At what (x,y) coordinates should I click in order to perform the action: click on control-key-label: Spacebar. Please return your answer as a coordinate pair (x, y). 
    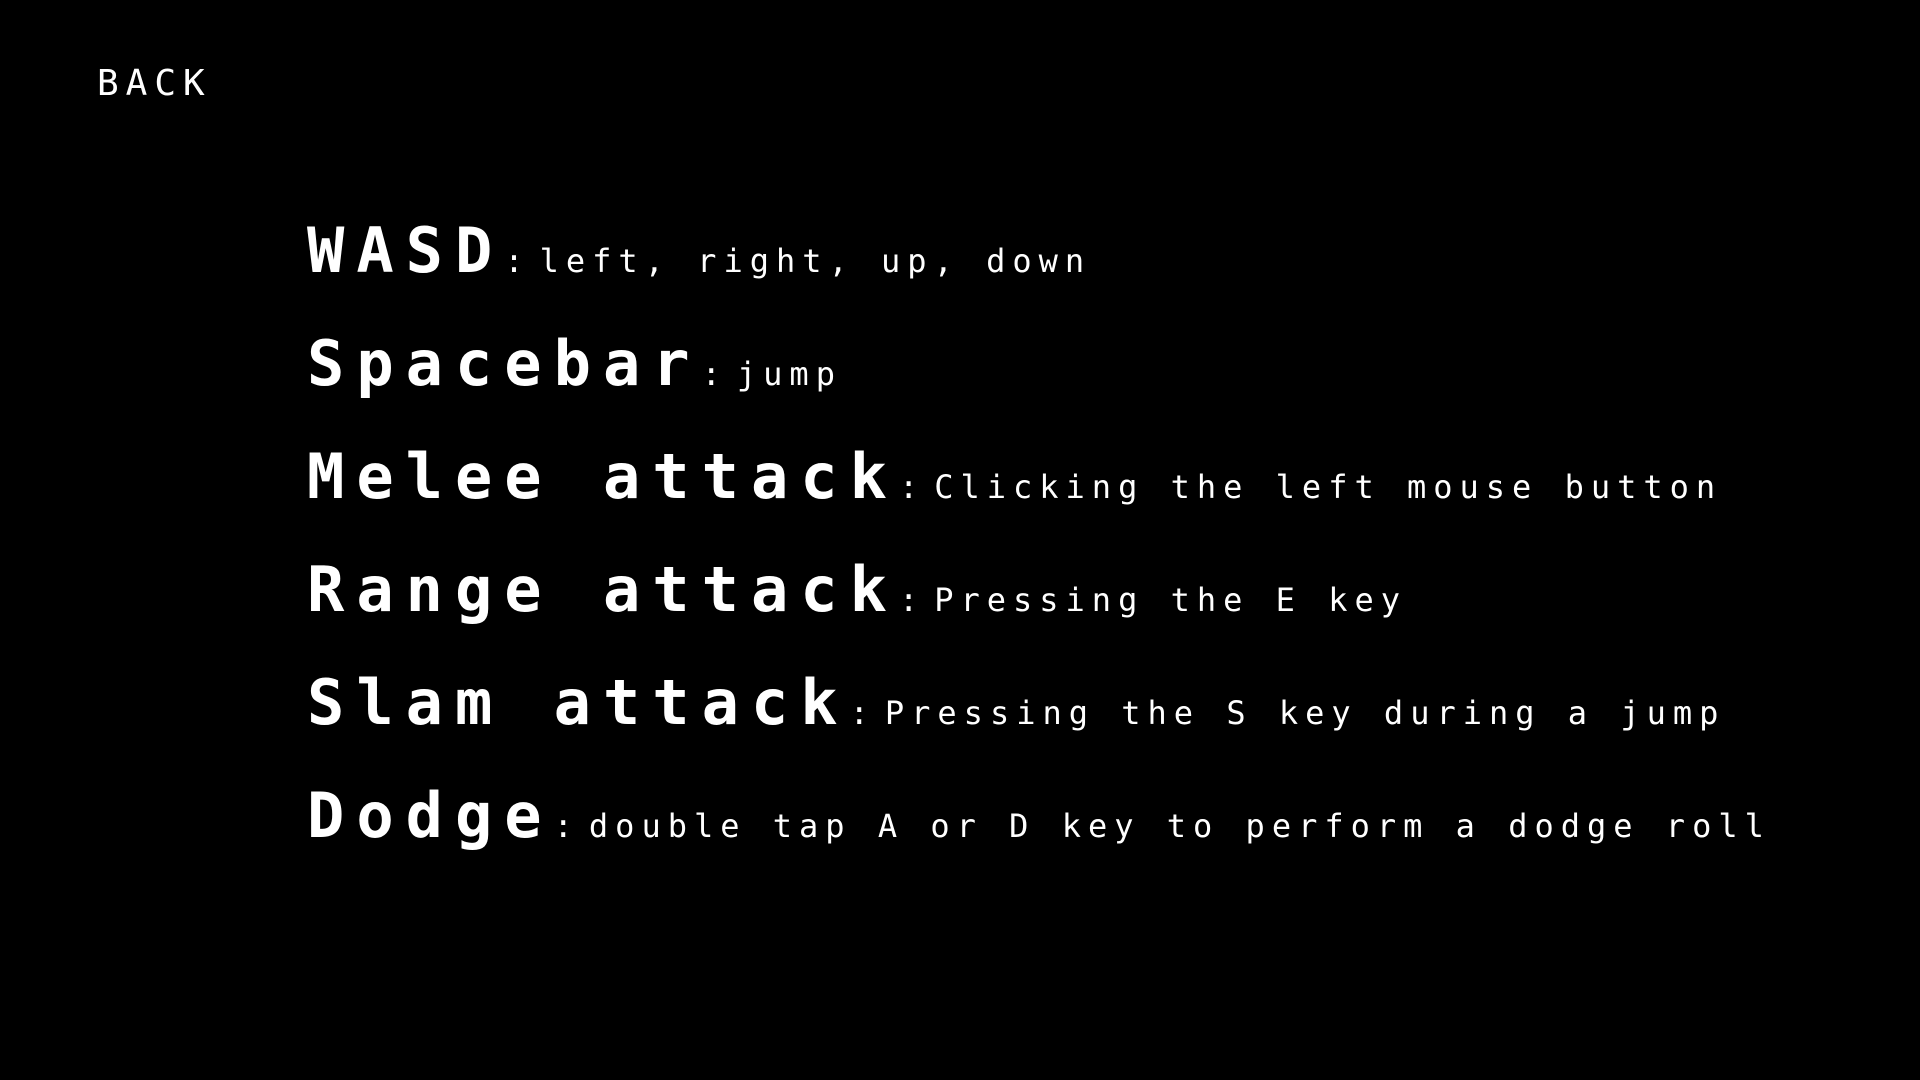
    Looking at the image, I should click on (504, 363).